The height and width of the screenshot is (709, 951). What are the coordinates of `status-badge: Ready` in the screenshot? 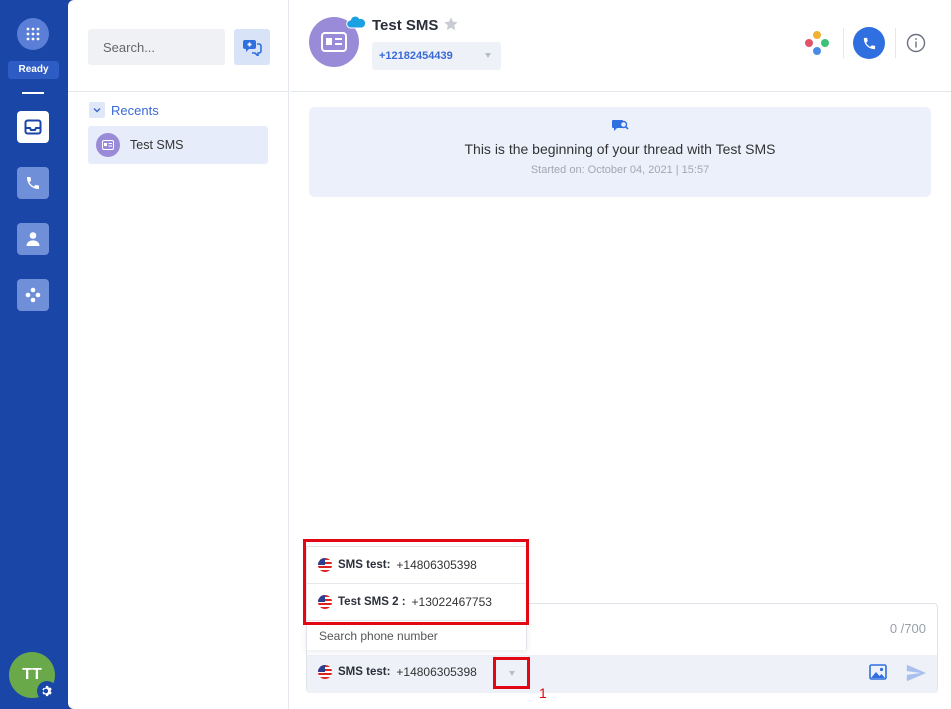 It's located at (33, 70).